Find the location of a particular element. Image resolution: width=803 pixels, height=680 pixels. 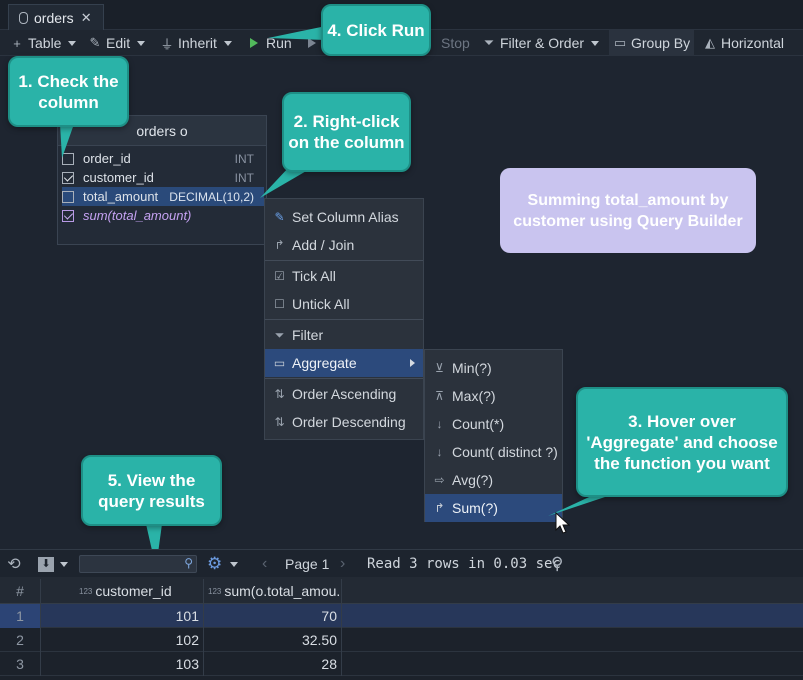

refresh-button: ⟲ is located at coordinates (14, 564).